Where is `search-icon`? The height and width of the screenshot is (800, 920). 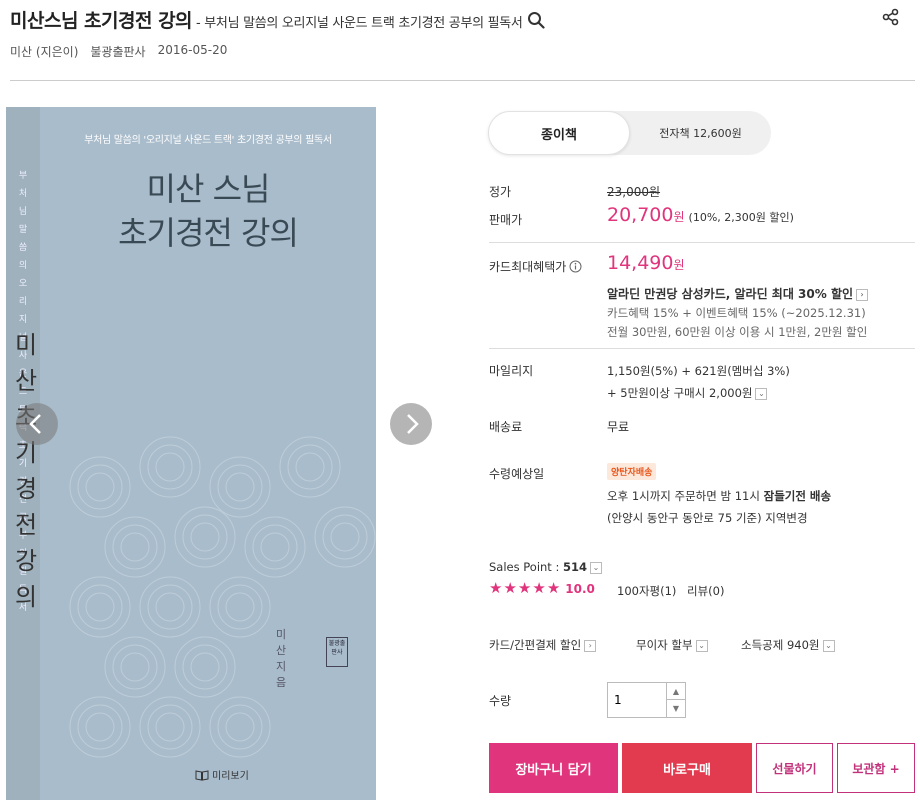
search-icon is located at coordinates (536, 20).